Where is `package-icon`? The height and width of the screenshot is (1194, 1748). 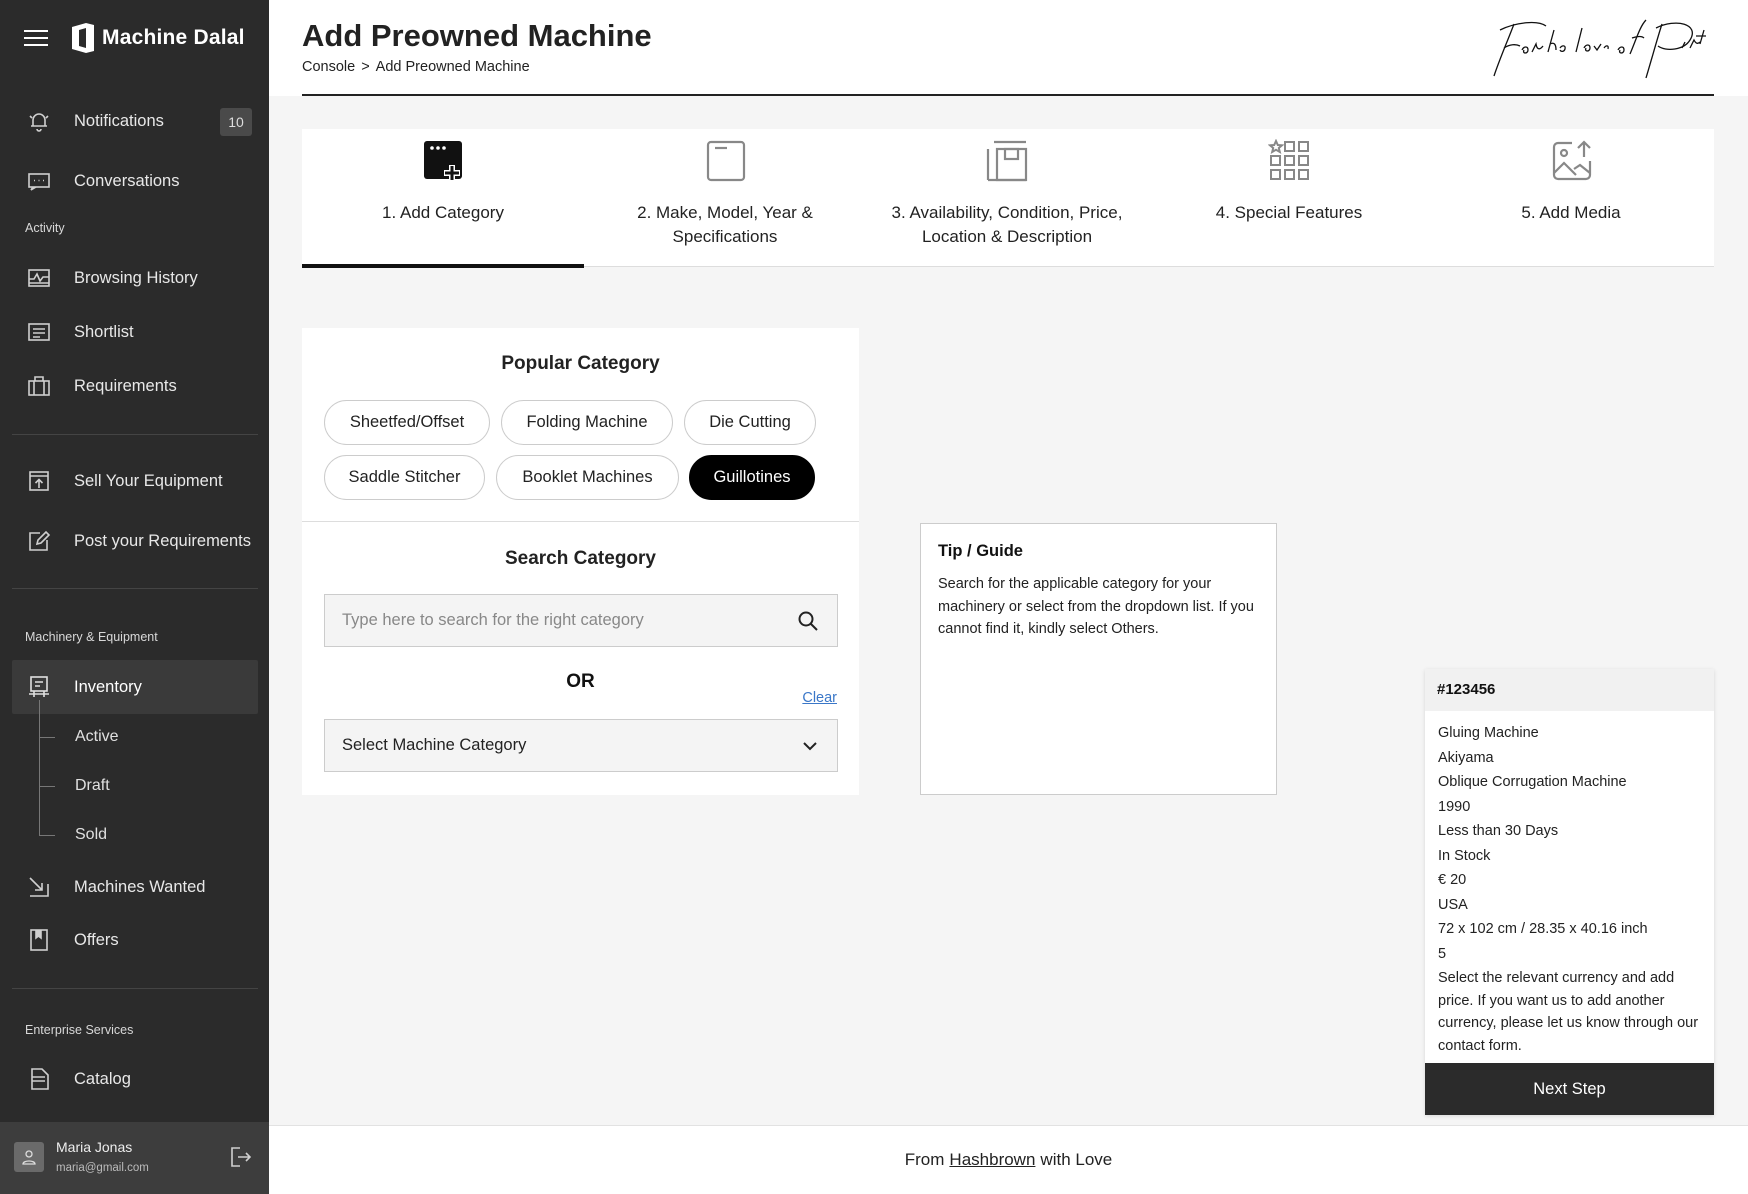
package-icon is located at coordinates (1007, 161).